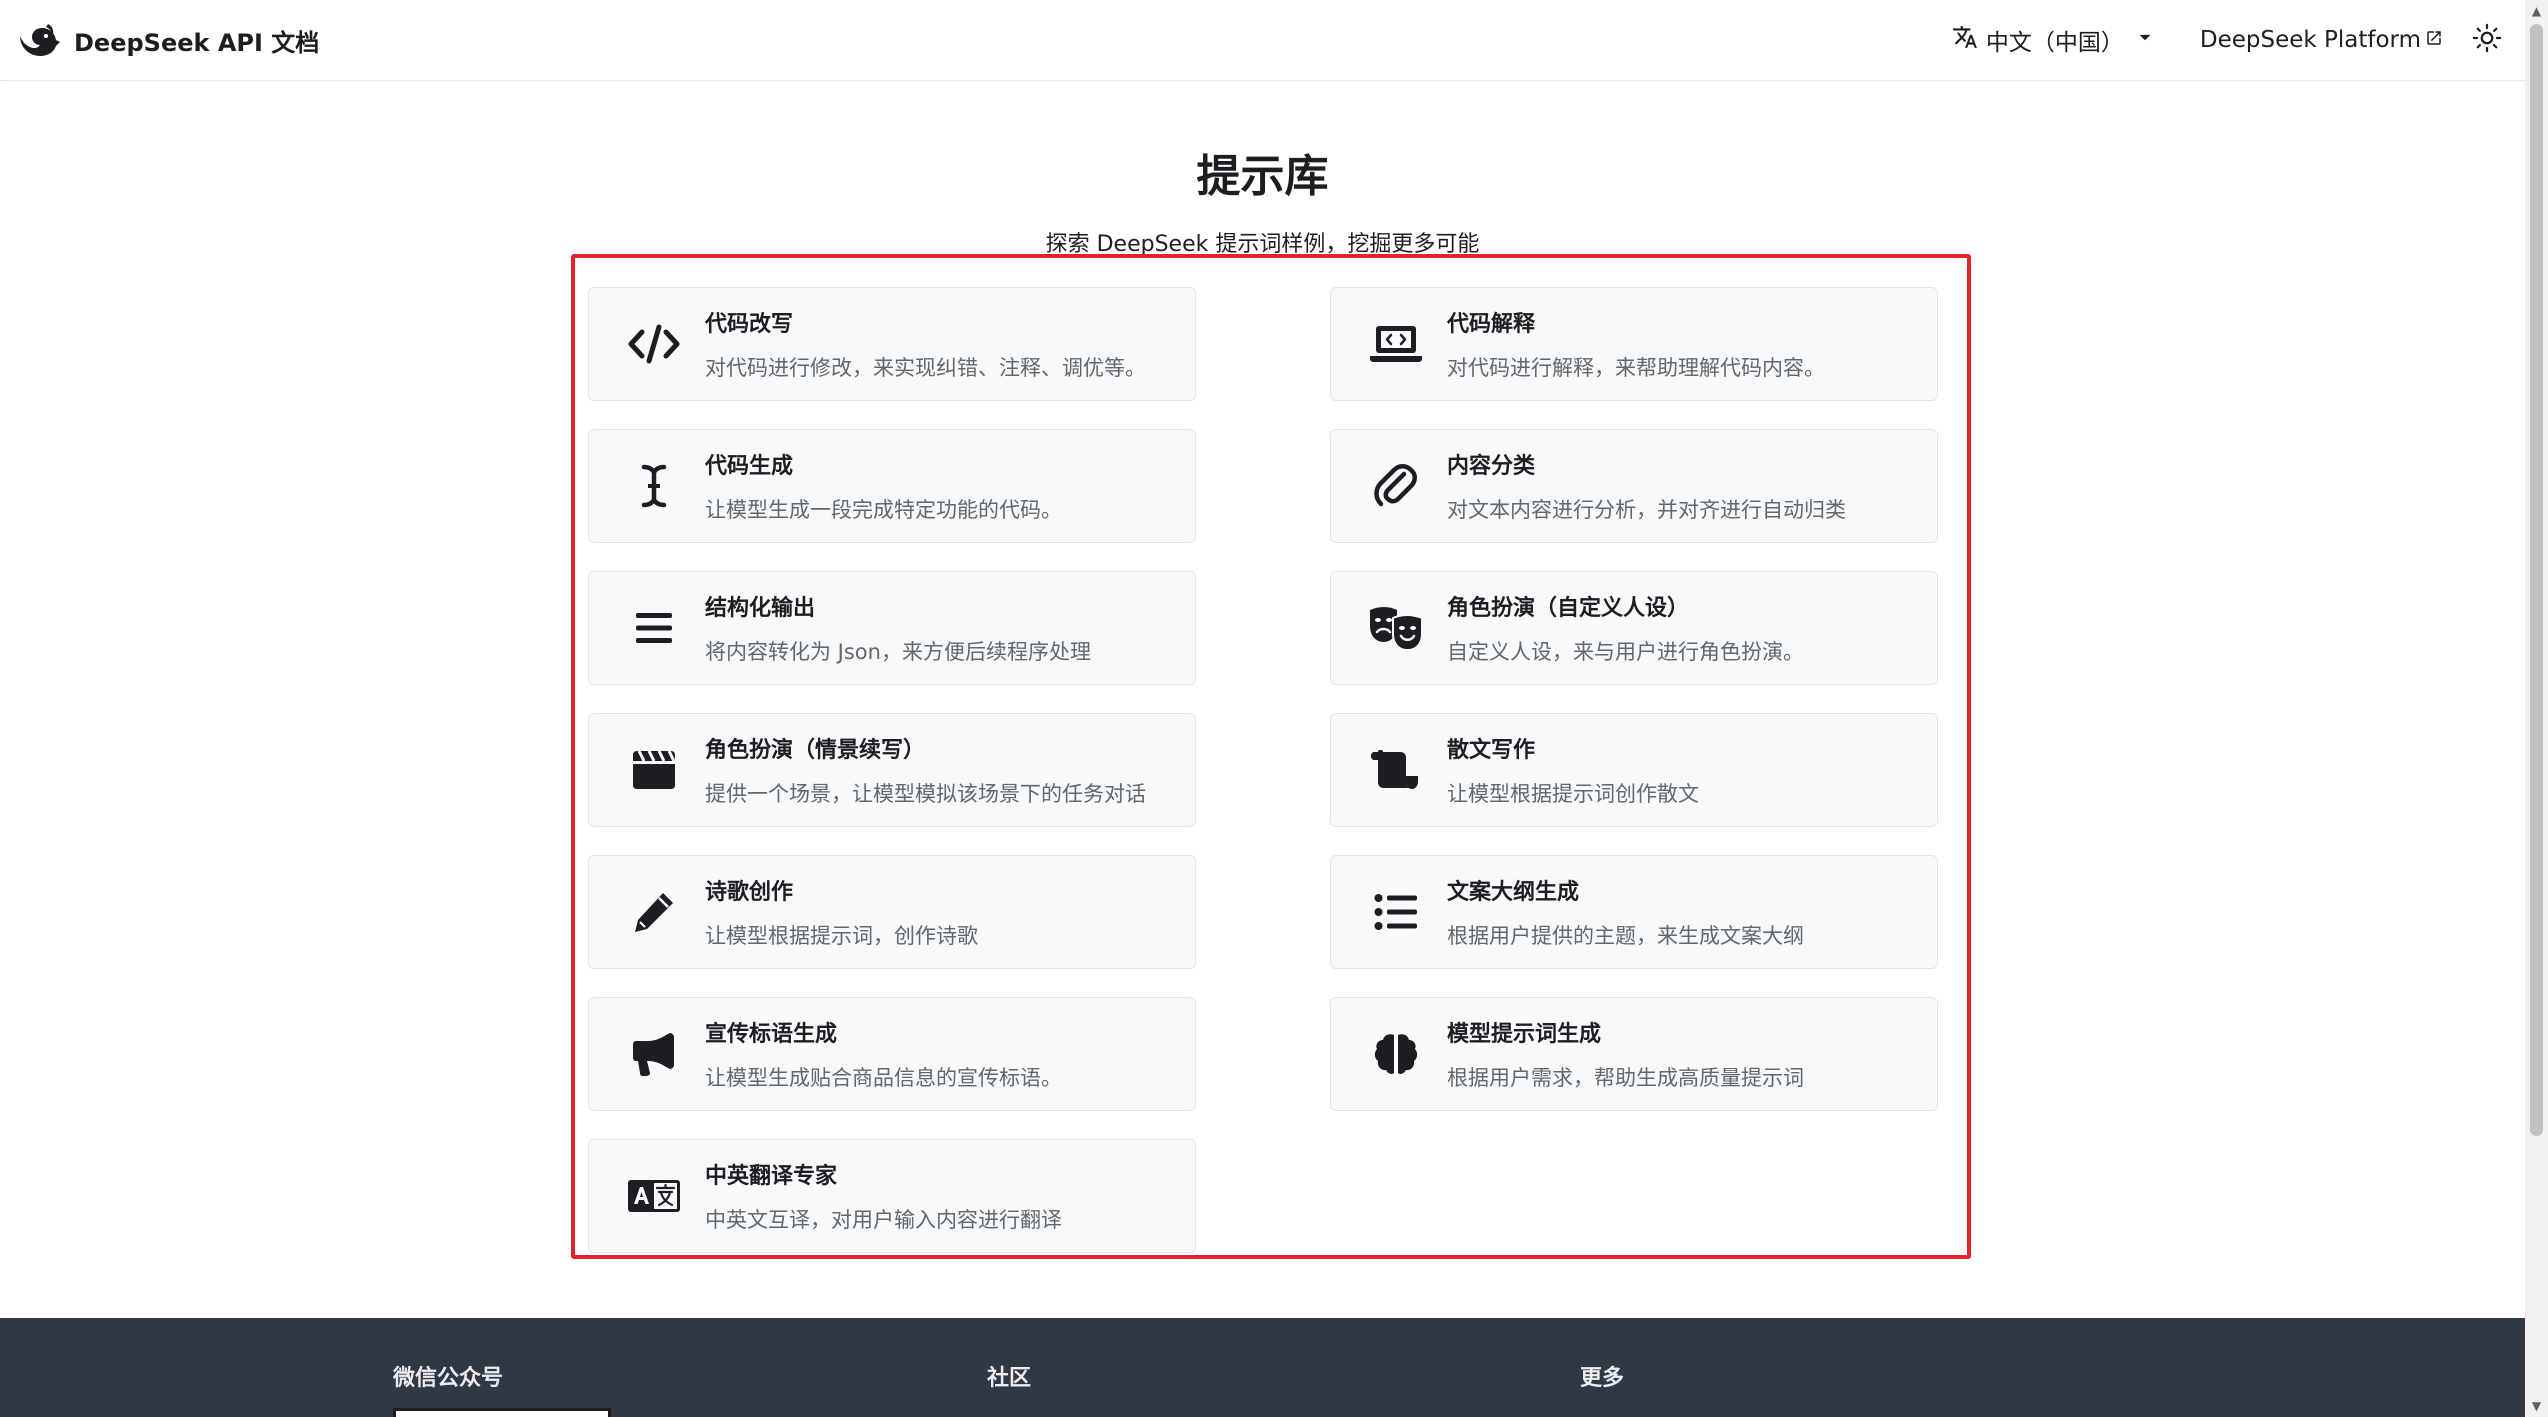 The width and height of the screenshot is (2548, 1417). Describe the element at coordinates (1636, 368) in the screenshot. I see `card-desc: 对代码进行解释，来帮助理解代码内容。` at that location.